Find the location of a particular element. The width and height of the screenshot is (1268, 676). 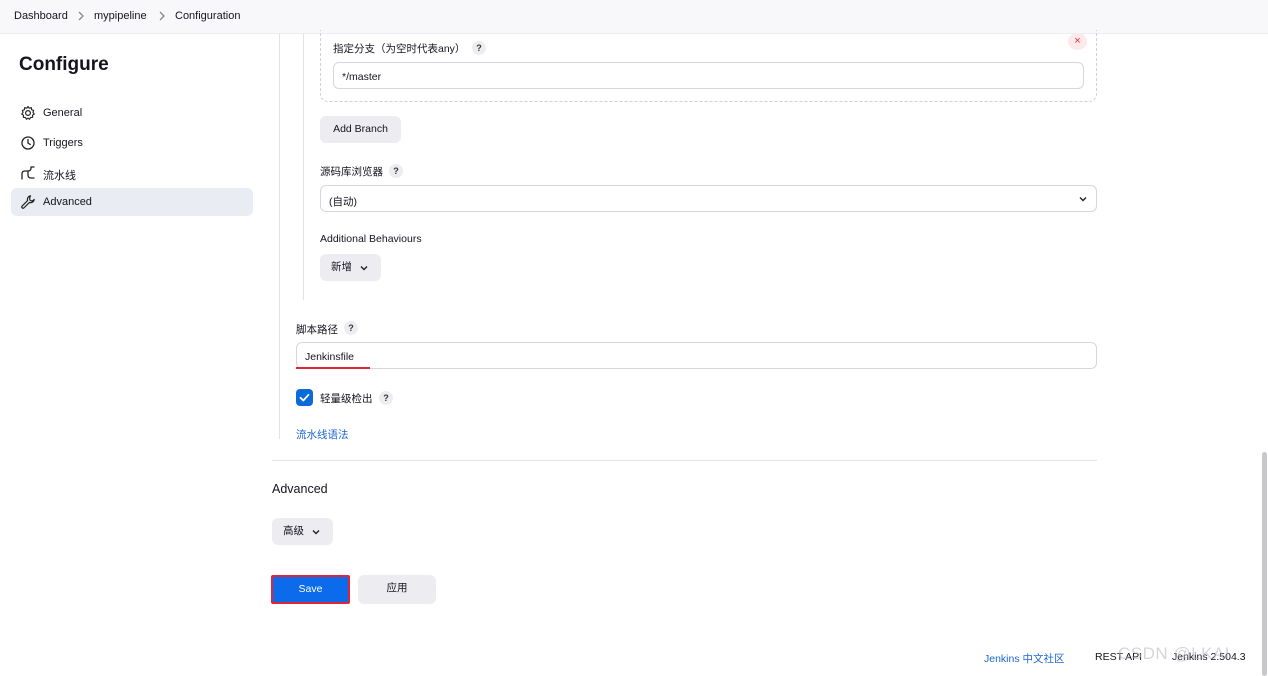

advanced-section-title: Advanced is located at coordinates (300, 489).